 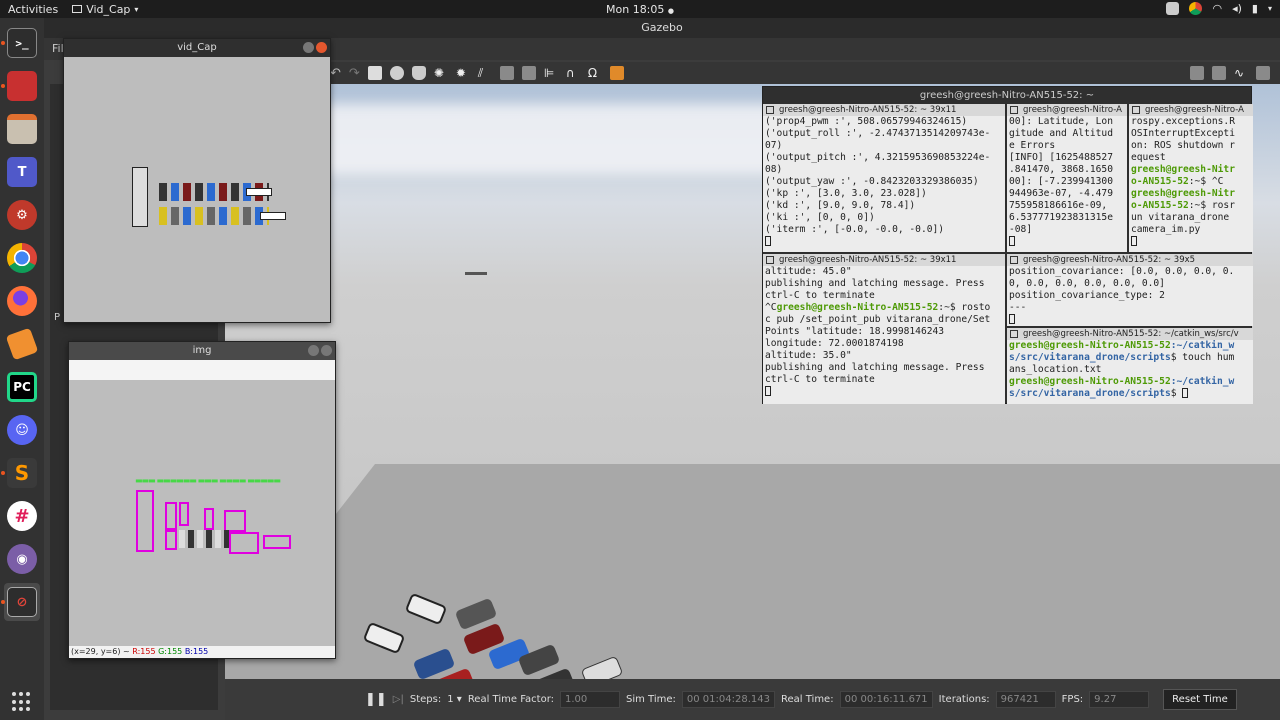 I want to click on copy-icon, so click(x=506, y=73).